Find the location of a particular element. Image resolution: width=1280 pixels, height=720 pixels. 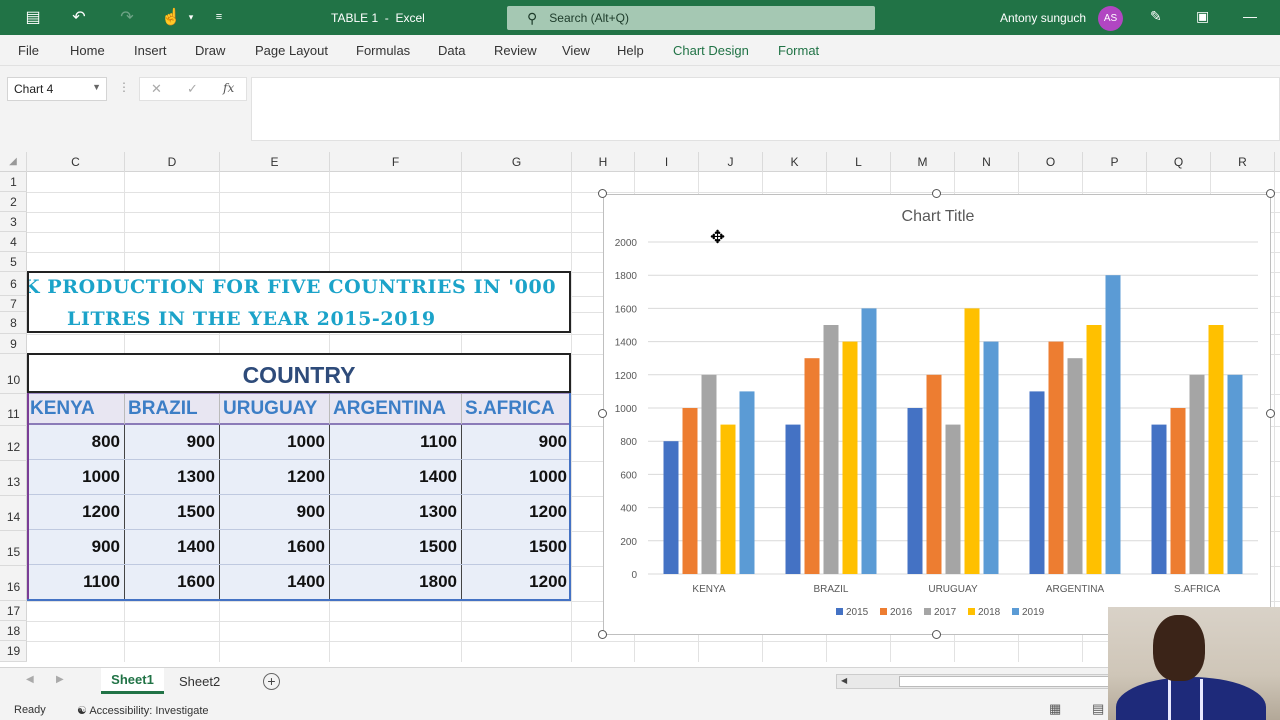

table-cell: 1800 is located at coordinates (396, 582).